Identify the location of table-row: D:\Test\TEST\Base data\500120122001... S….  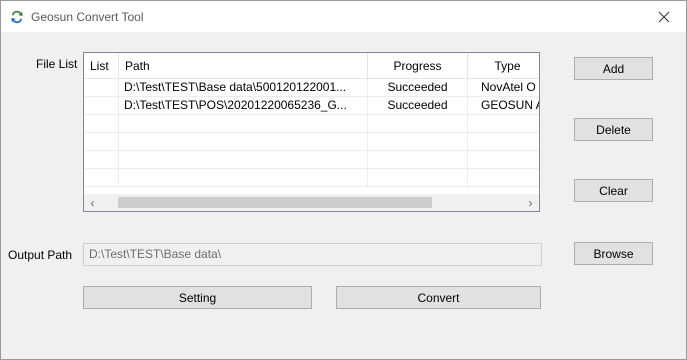
(311, 88).